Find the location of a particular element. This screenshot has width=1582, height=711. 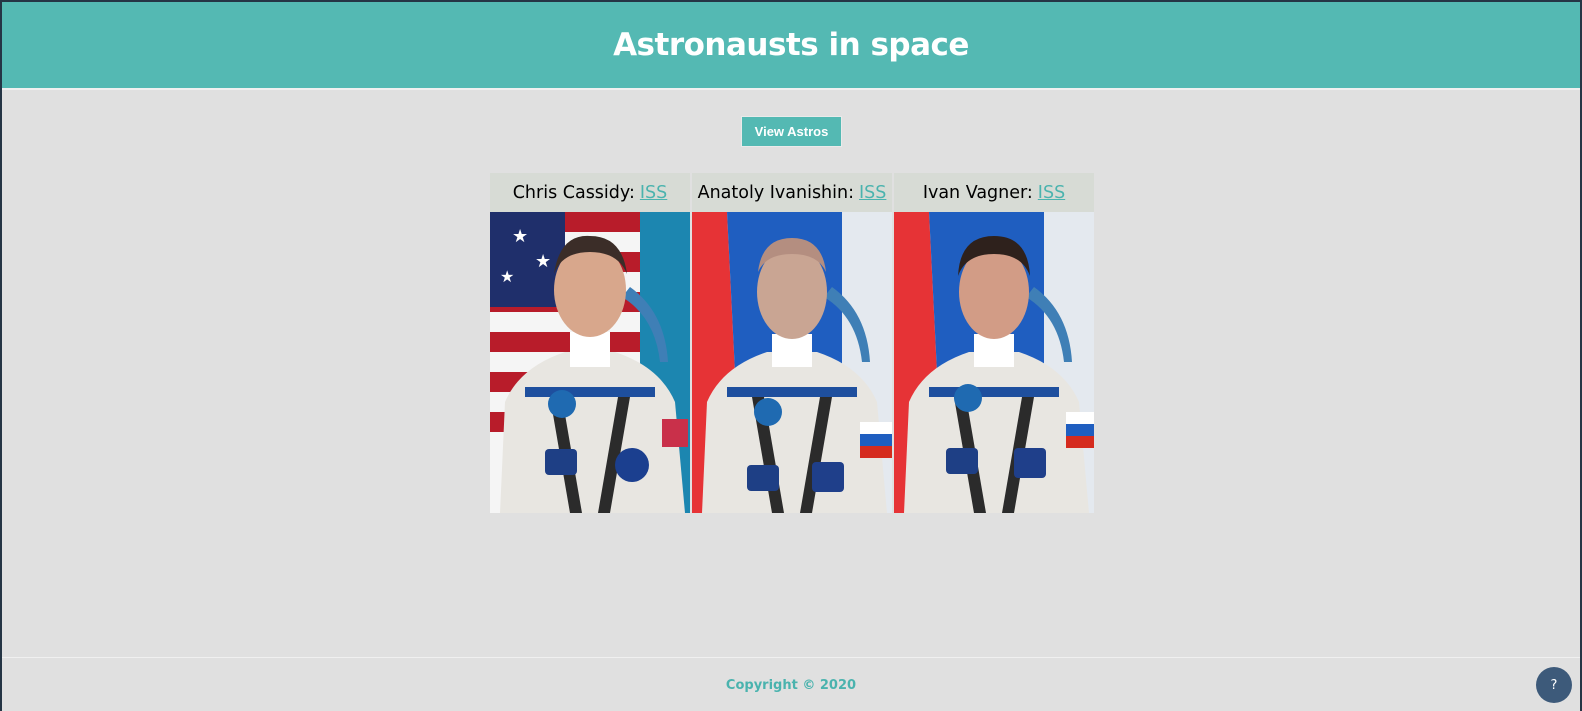

astronaut-card-title: Ivan Vagner: ISS is located at coordinates (994, 192).